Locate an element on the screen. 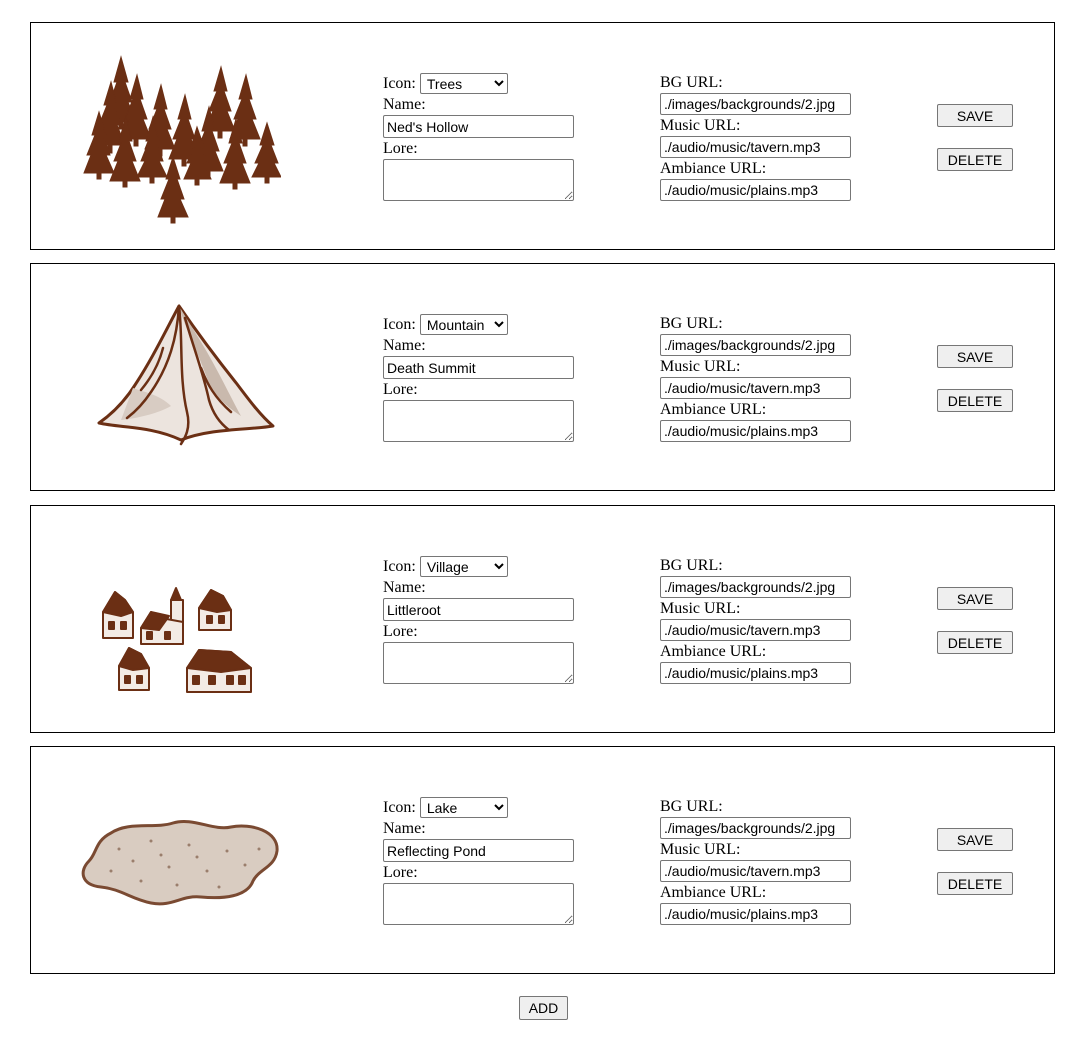  location-fields: Icon: Trees Name: Lore: is located at coordinates (483, 137).